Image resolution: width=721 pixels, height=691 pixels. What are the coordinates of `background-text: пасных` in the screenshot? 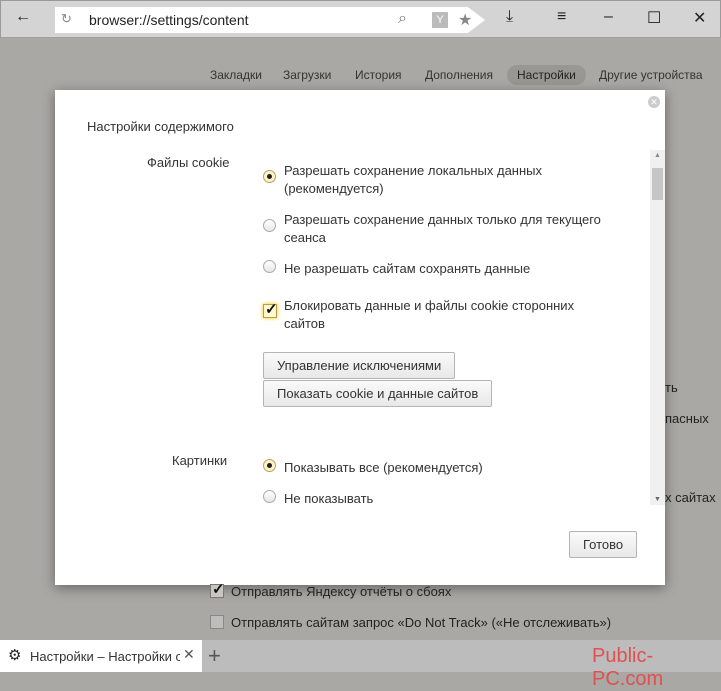 It's located at (687, 418).